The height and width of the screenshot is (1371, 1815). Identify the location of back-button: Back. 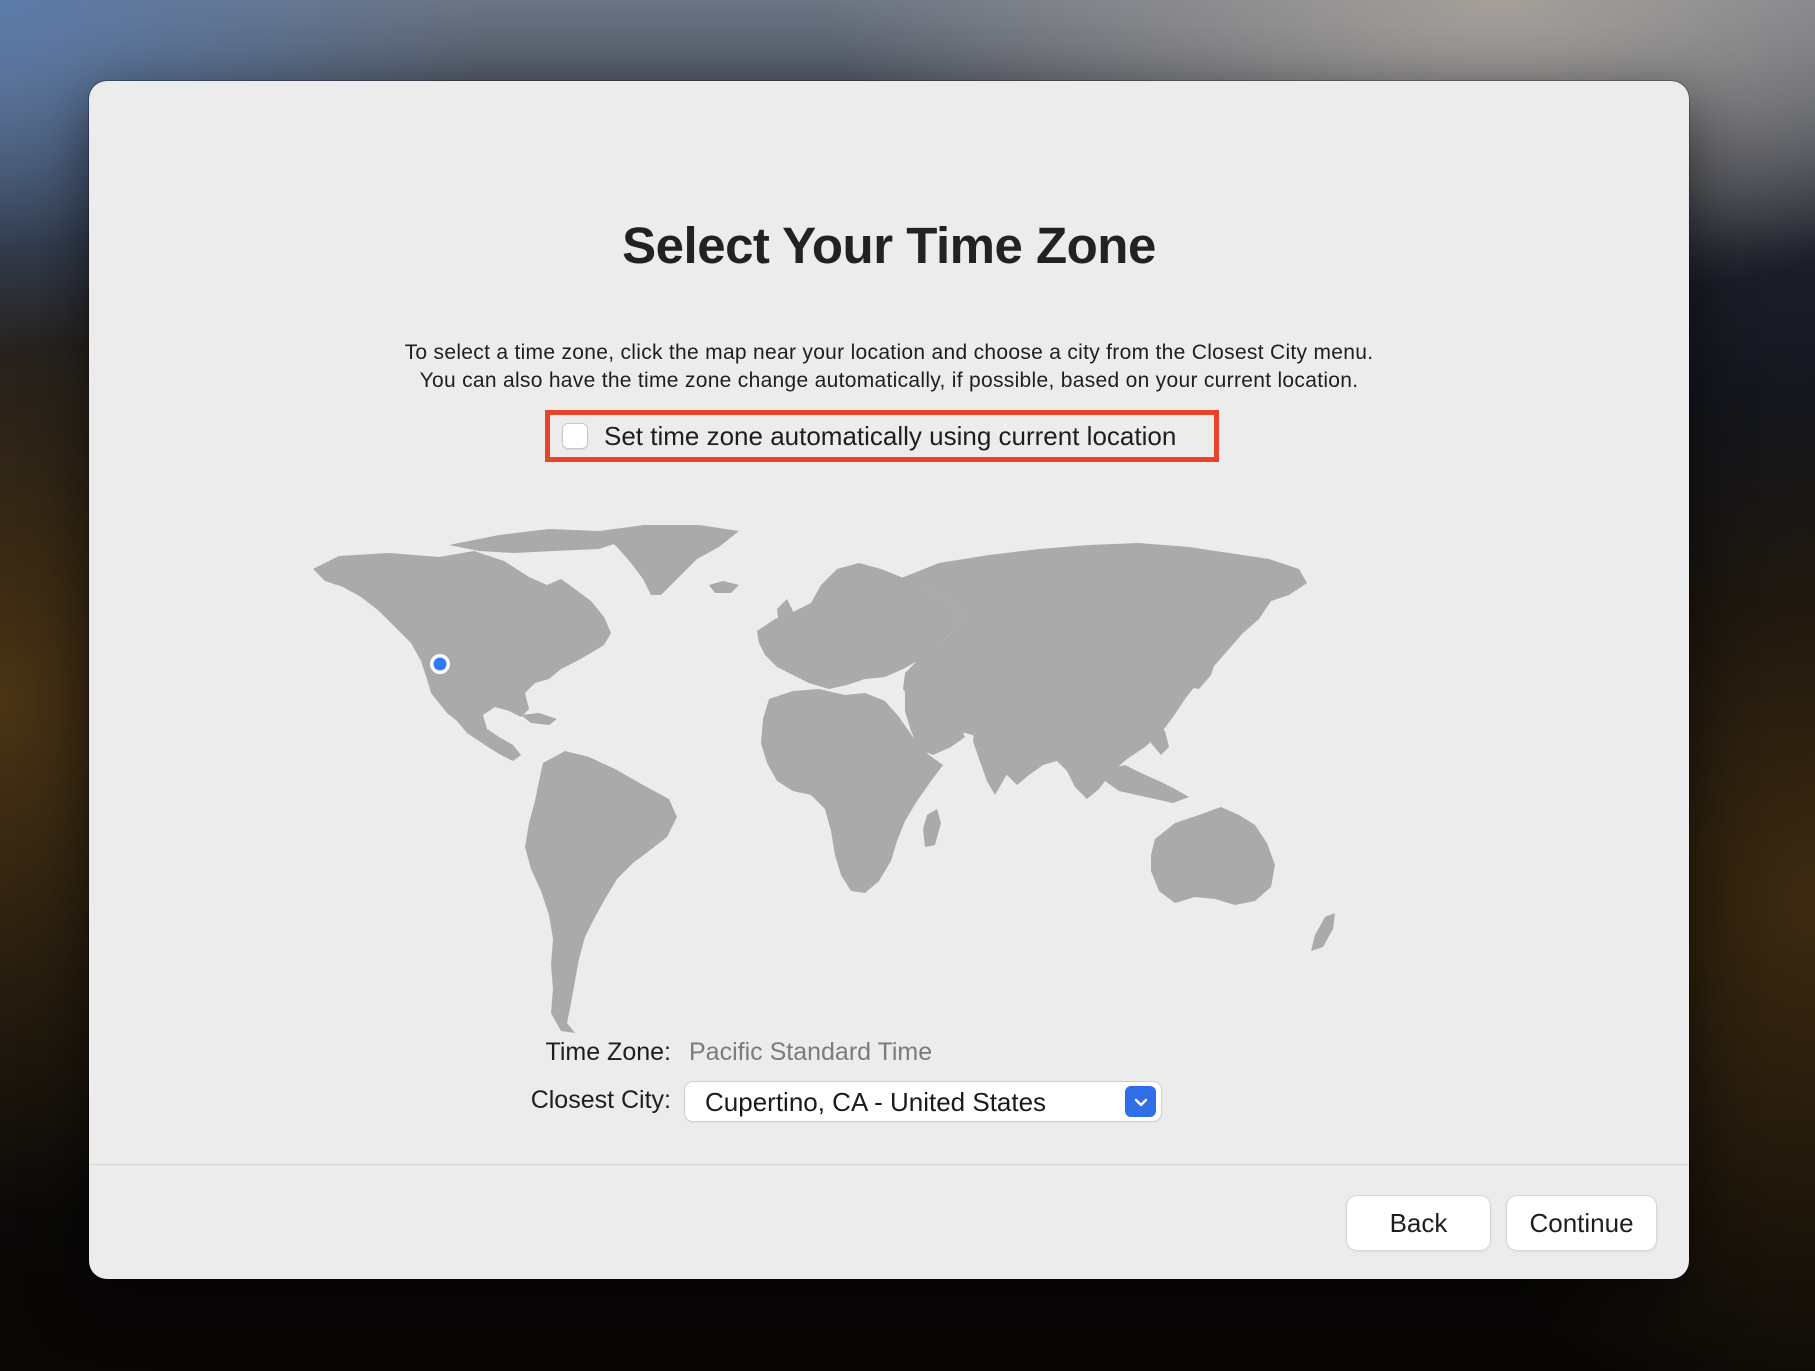
(1418, 1223).